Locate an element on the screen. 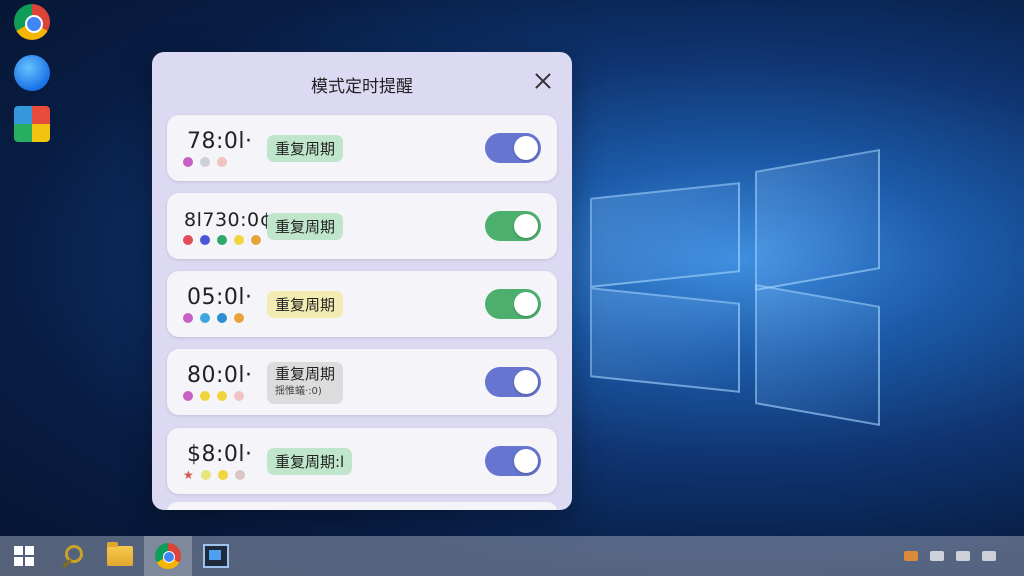 This screenshot has height=576, width=1024. weather-icon is located at coordinates (911, 556).